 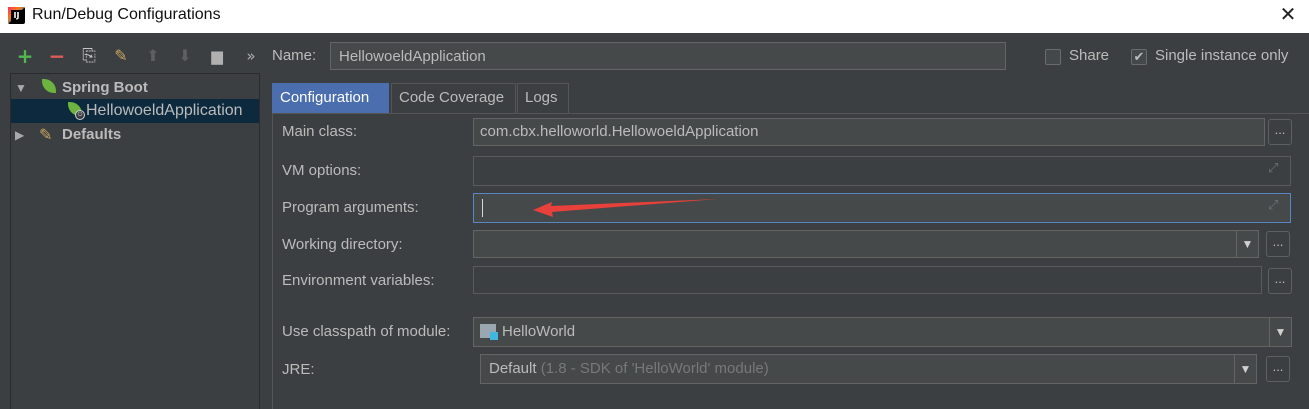 What do you see at coordinates (330, 98) in the screenshot?
I see `tab-configuration: Configuration` at bounding box center [330, 98].